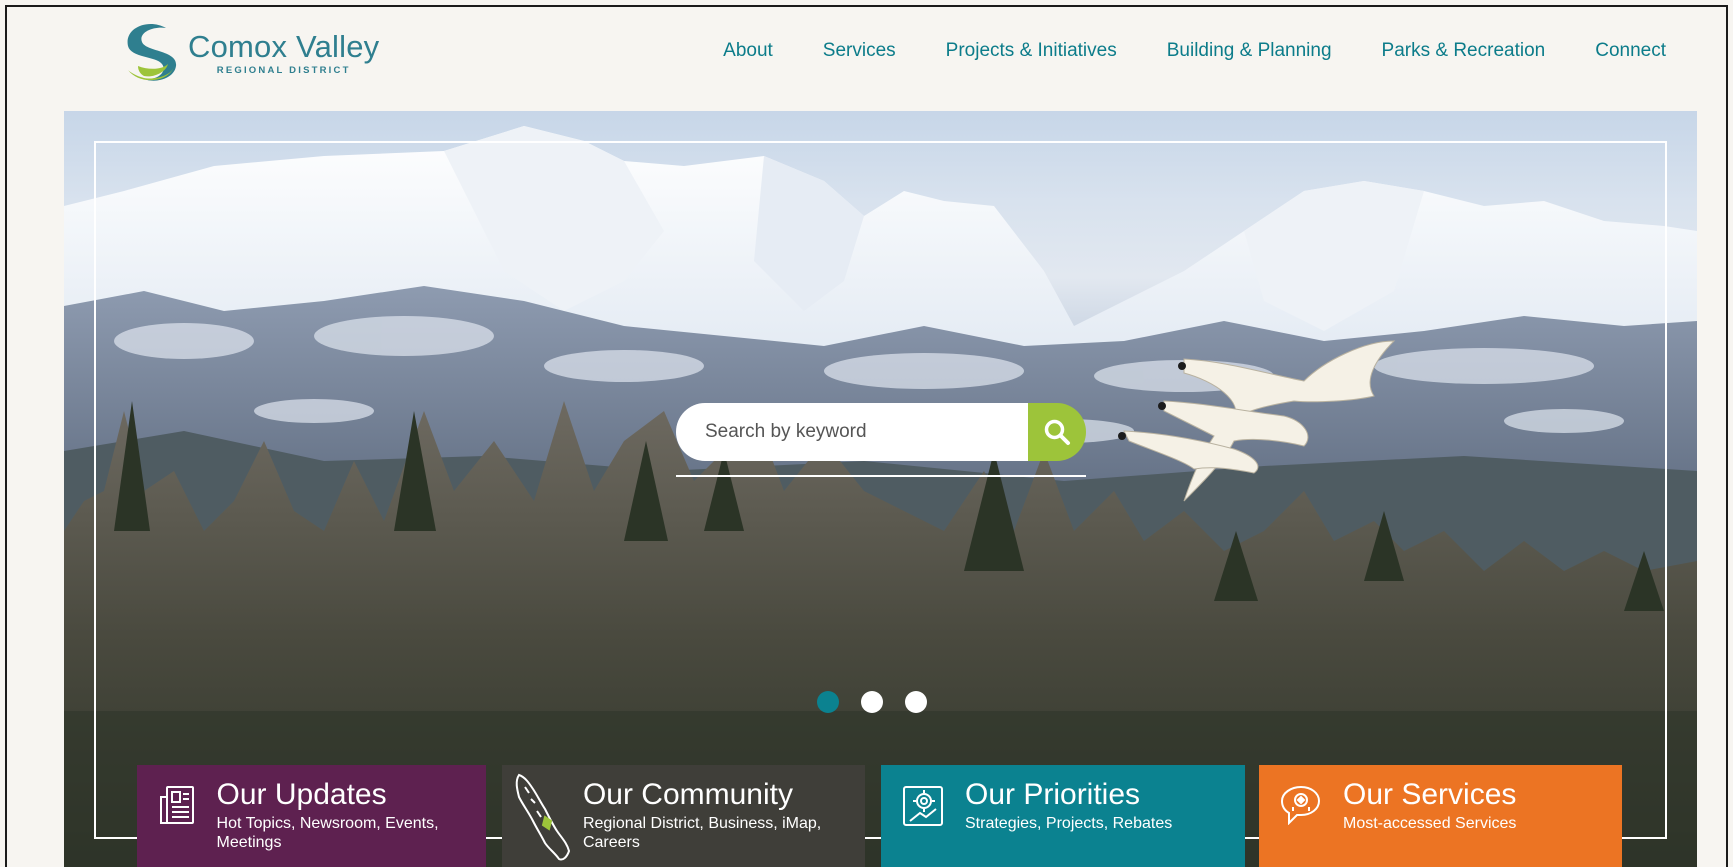  I want to click on tile-our-services: Our Services Most-accessed Services, so click(1440, 816).